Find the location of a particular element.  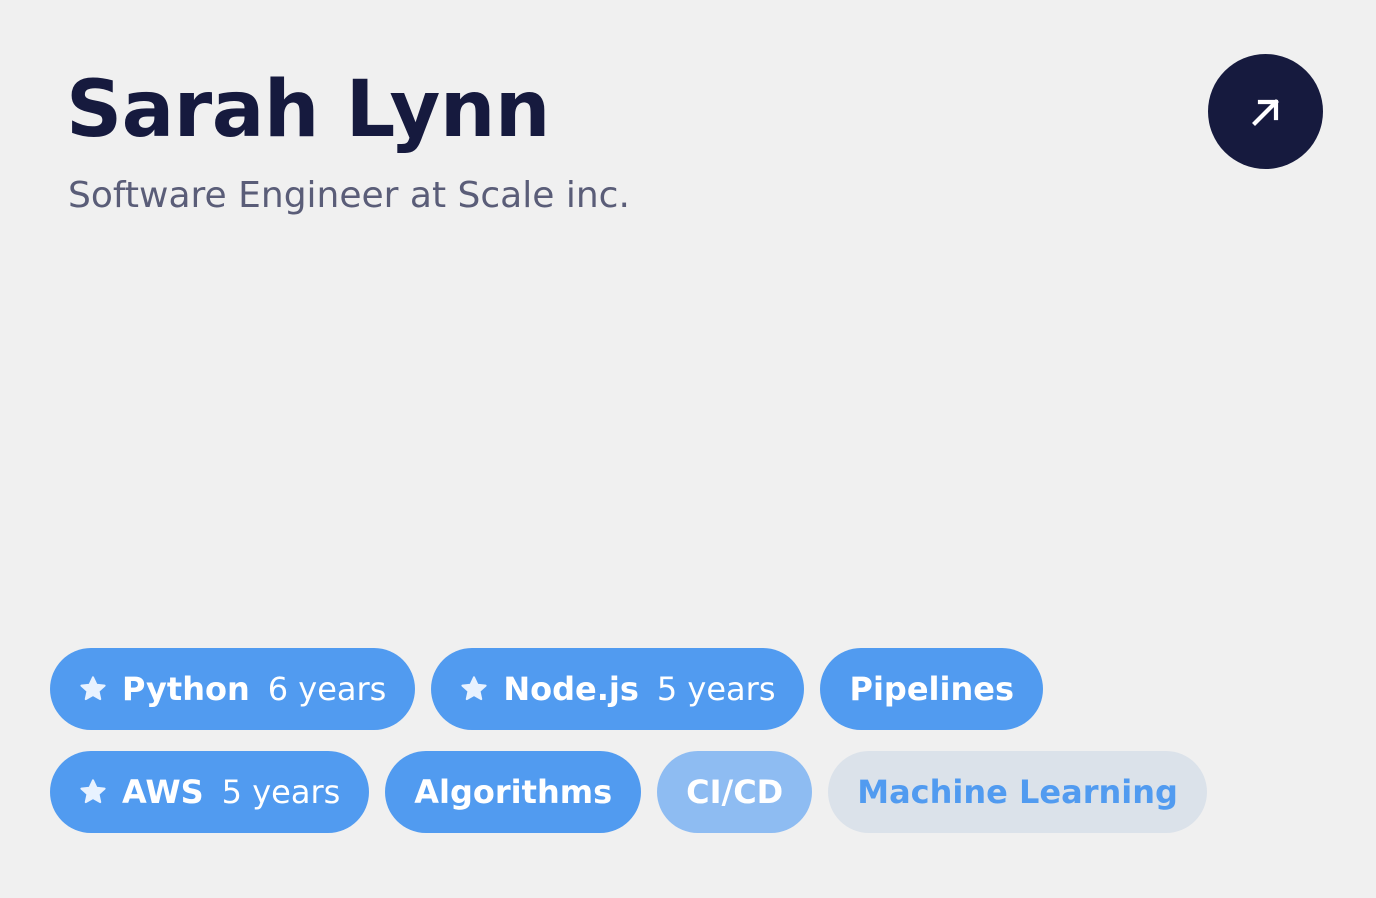

skill-chip: Machine Learning is located at coordinates (1017, 792).